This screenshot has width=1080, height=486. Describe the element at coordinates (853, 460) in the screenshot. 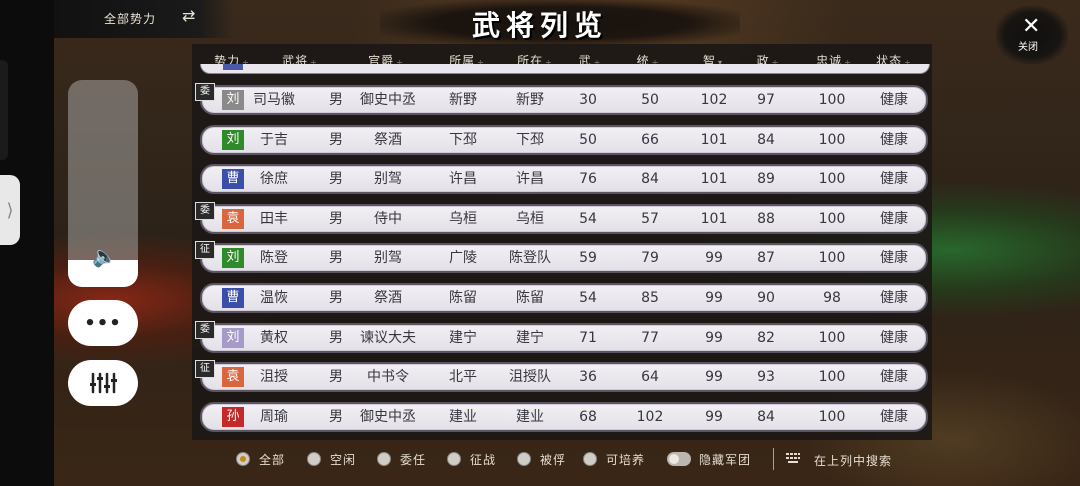

I see `search-in-list-button: 在上列中搜索` at that location.